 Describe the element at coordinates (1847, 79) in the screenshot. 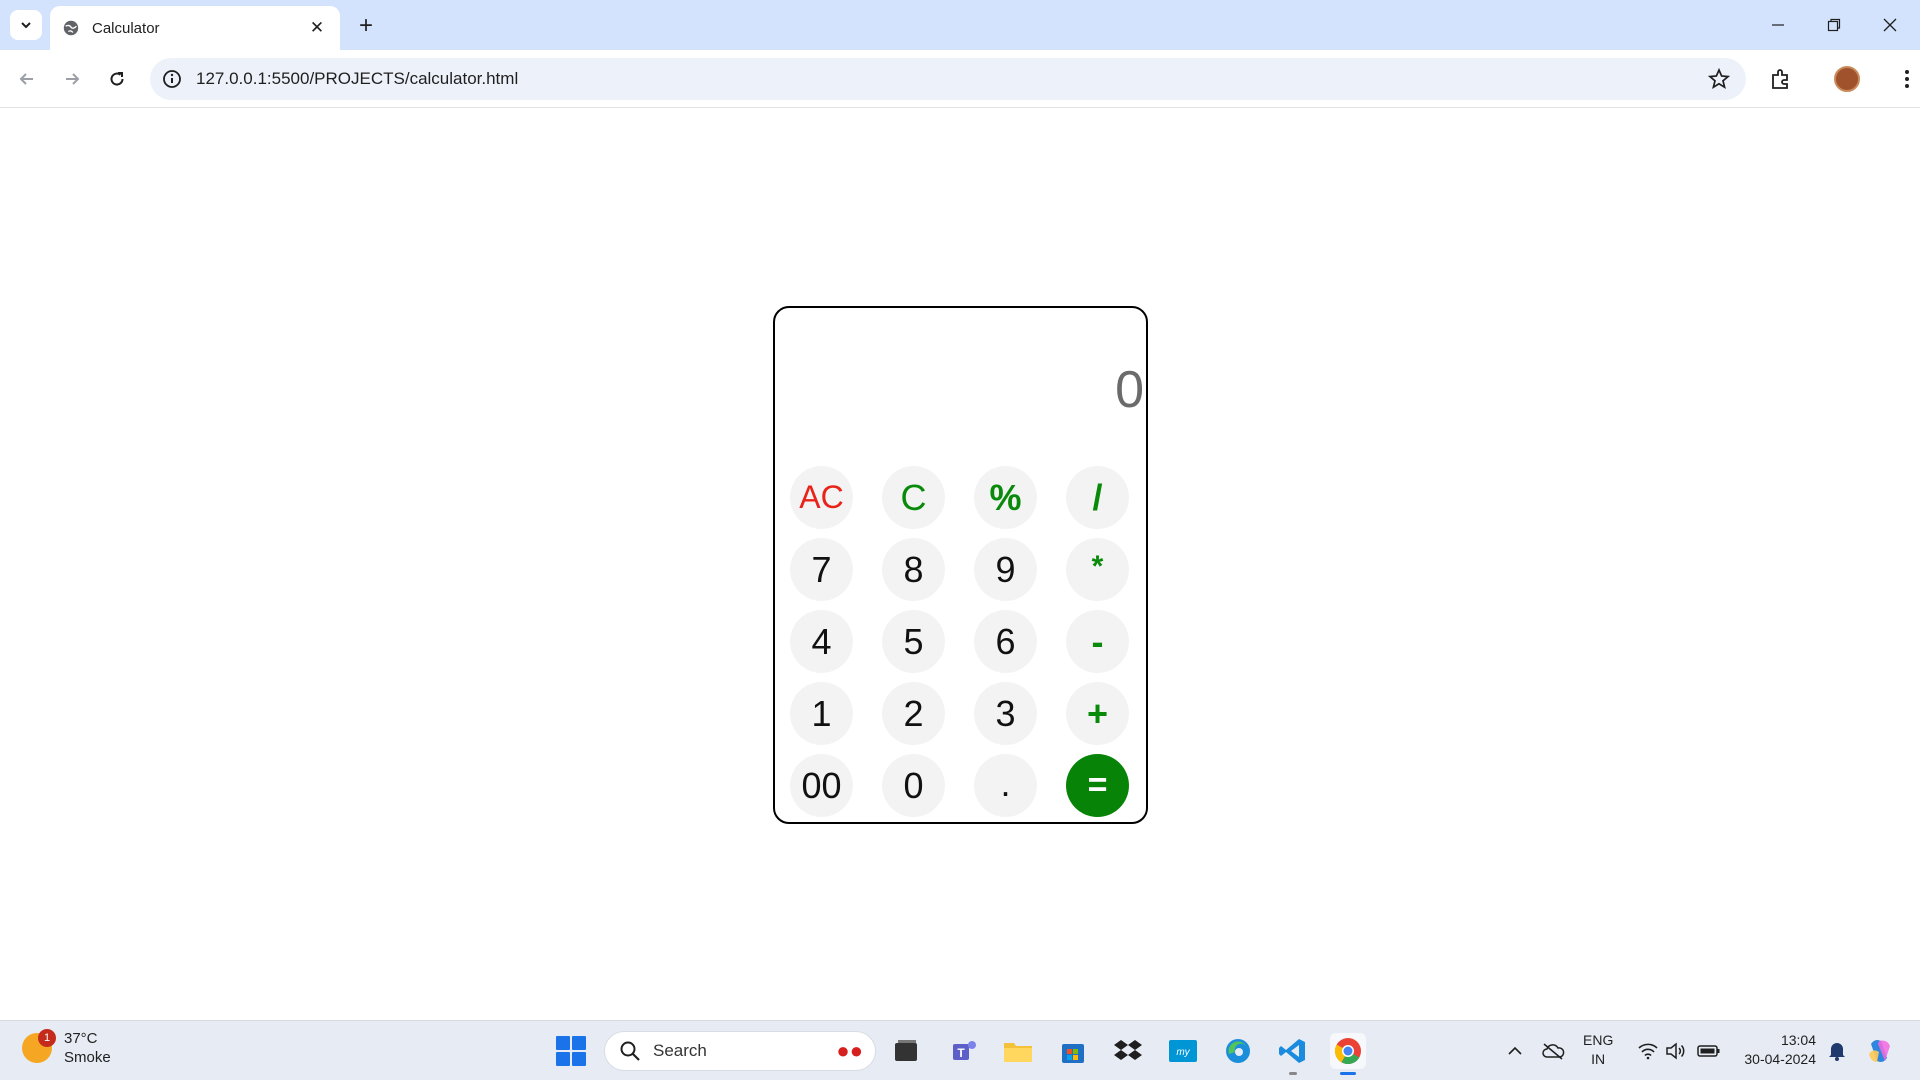

I see `profile-avatar` at that location.